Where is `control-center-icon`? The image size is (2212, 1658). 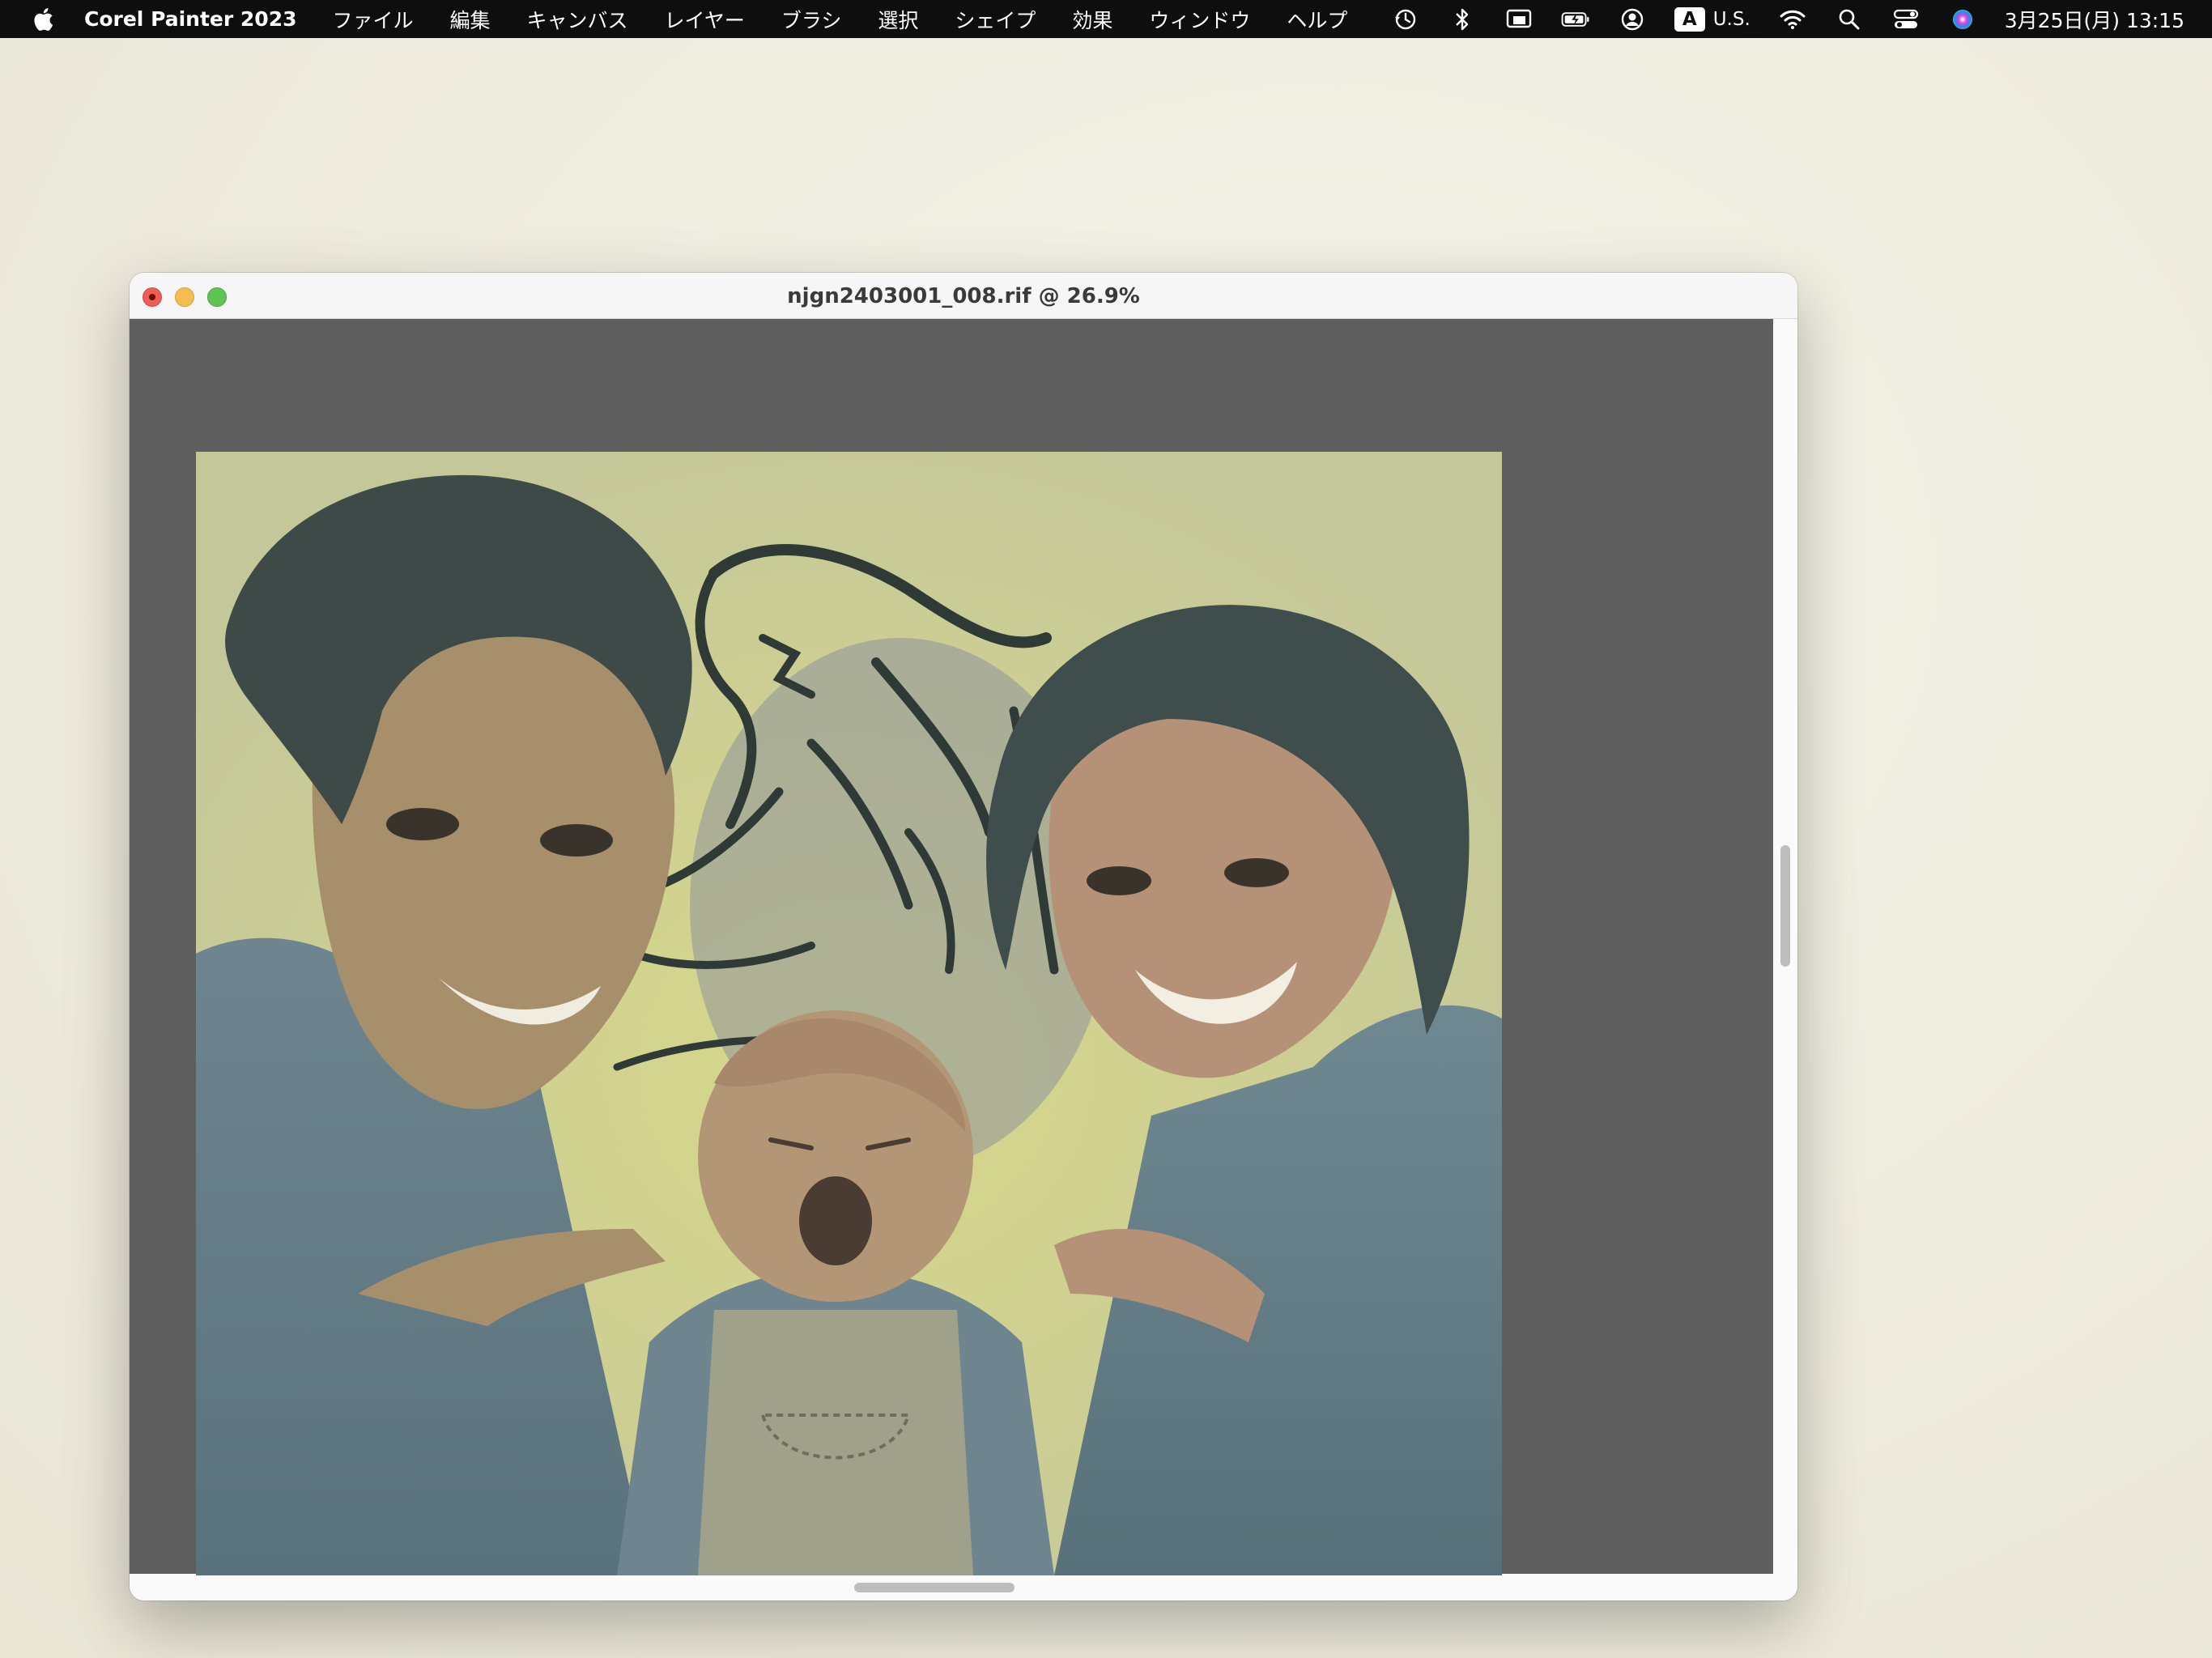 control-center-icon is located at coordinates (1906, 19).